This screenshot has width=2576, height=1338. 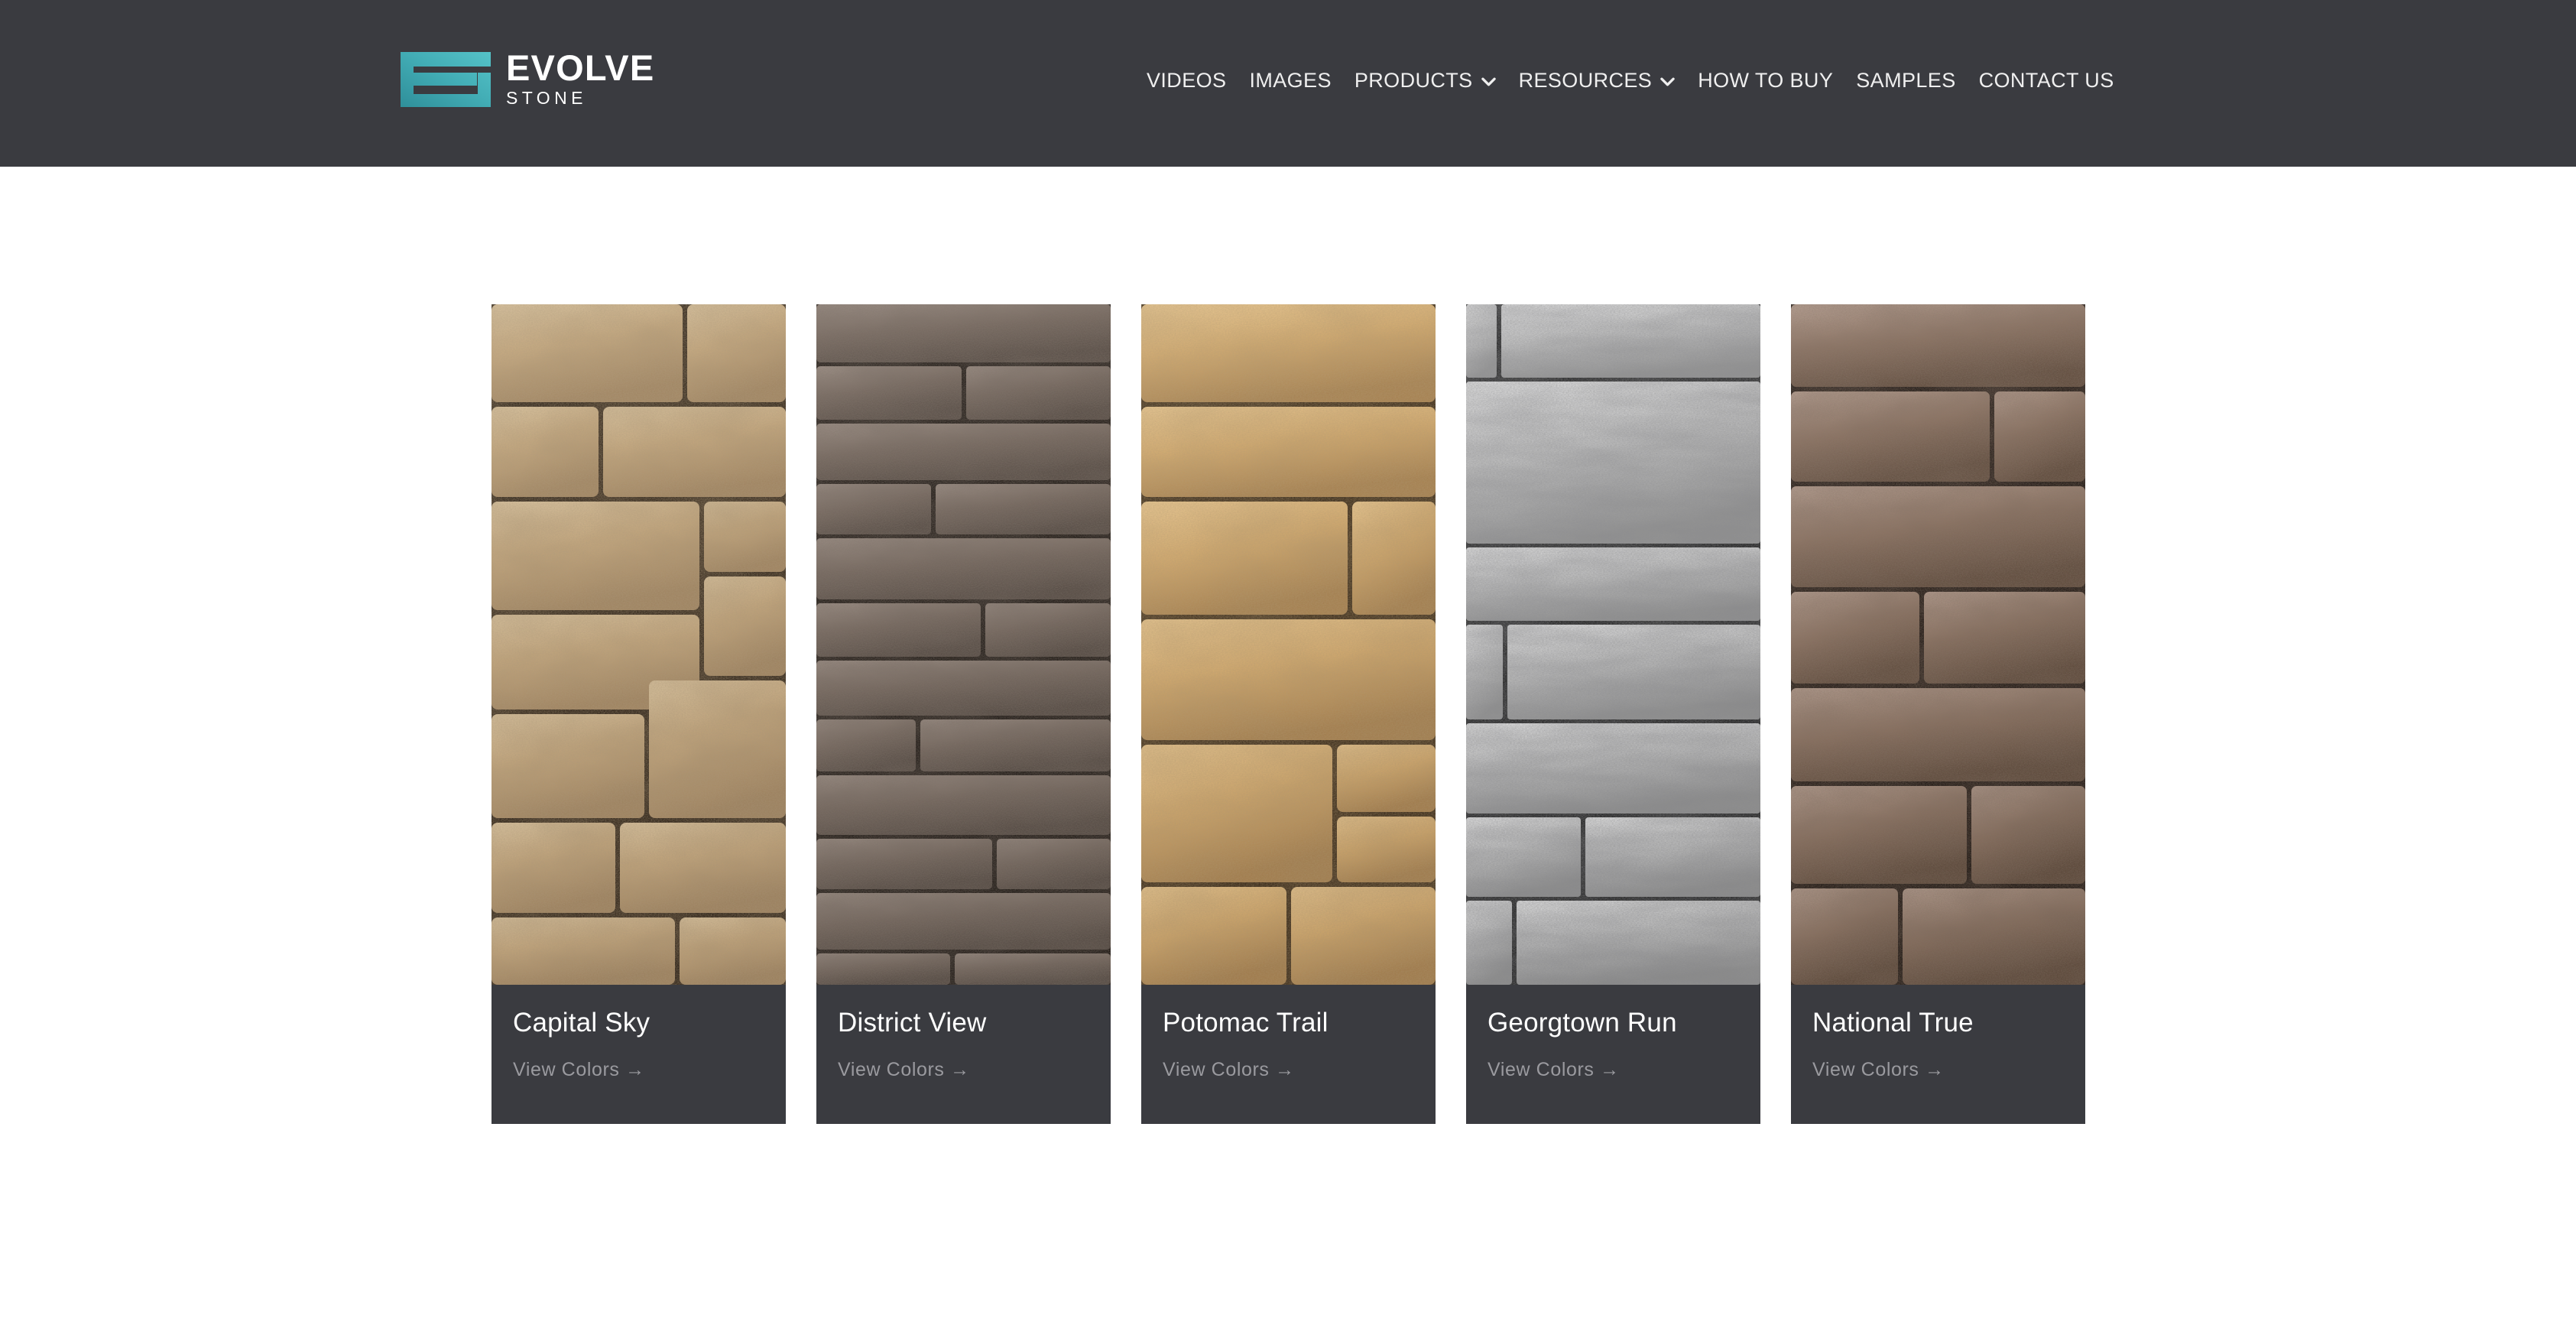 I want to click on card-caption: Georgtown Run View Colors →, so click(x=1613, y=1054).